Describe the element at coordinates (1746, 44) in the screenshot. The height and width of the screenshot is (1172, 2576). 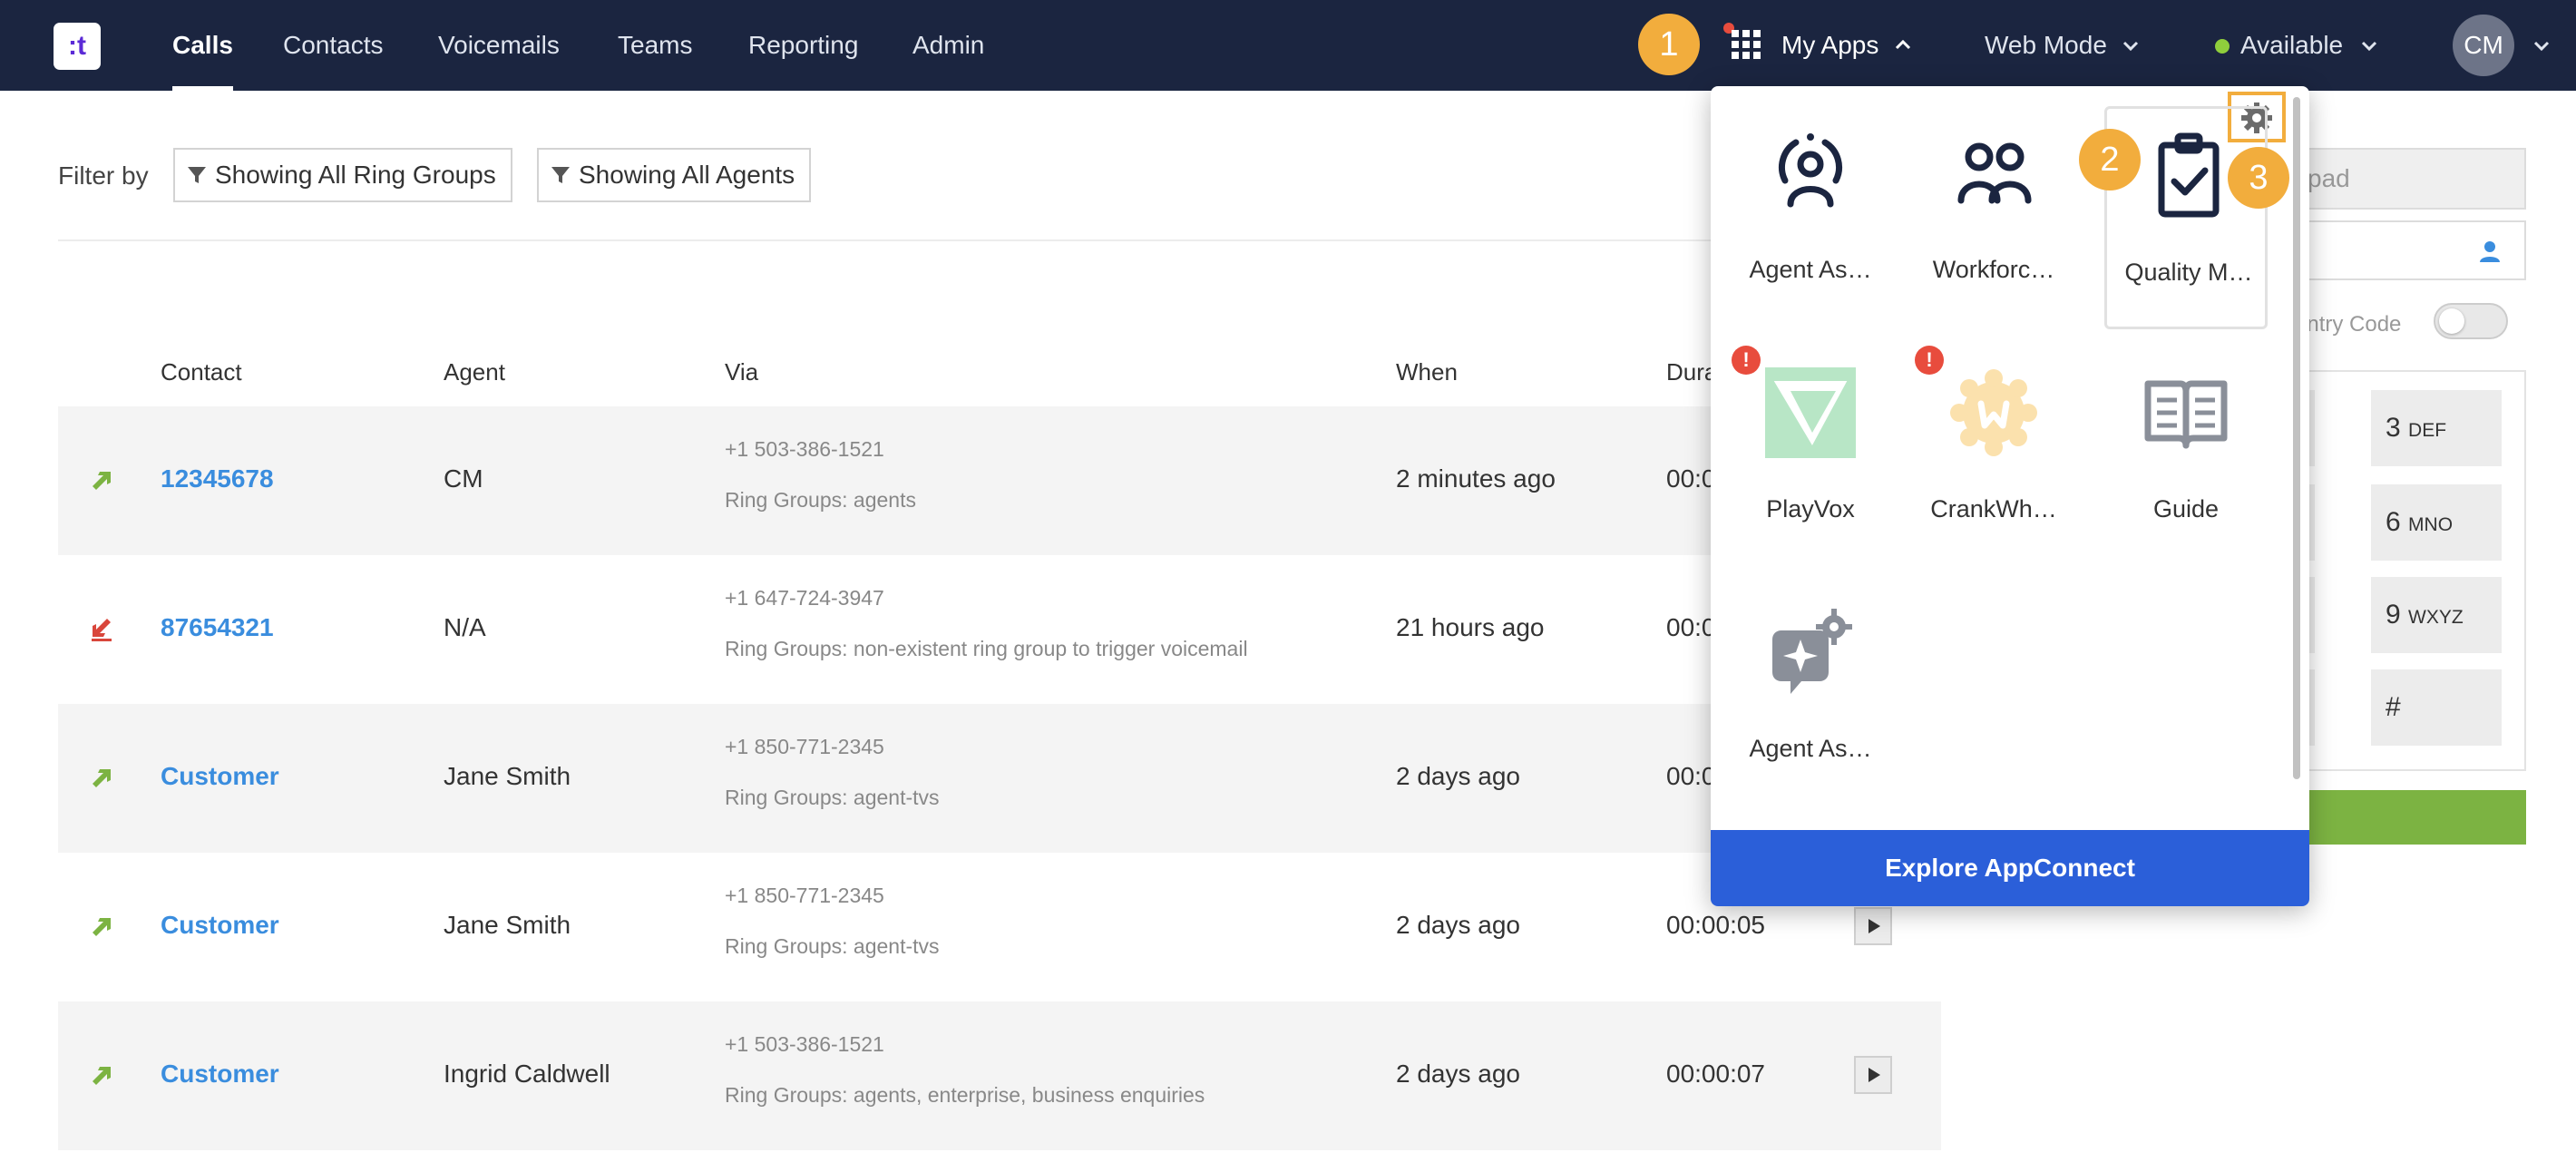
I see `apps-grid-icon` at that location.